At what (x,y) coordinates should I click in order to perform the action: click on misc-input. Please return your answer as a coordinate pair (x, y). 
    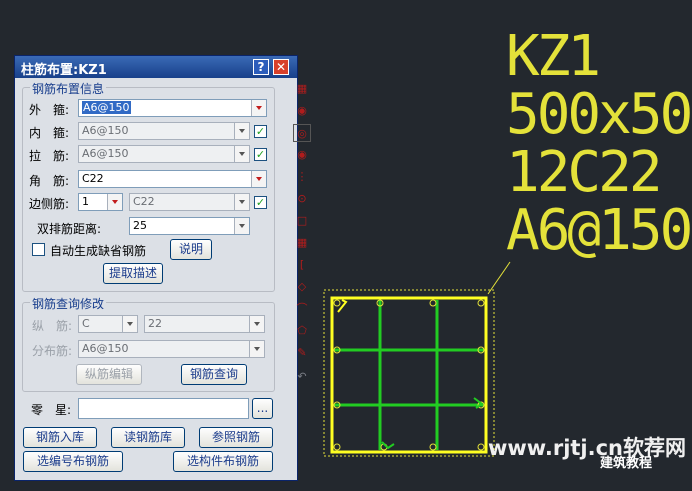
    Looking at the image, I should click on (163, 408).